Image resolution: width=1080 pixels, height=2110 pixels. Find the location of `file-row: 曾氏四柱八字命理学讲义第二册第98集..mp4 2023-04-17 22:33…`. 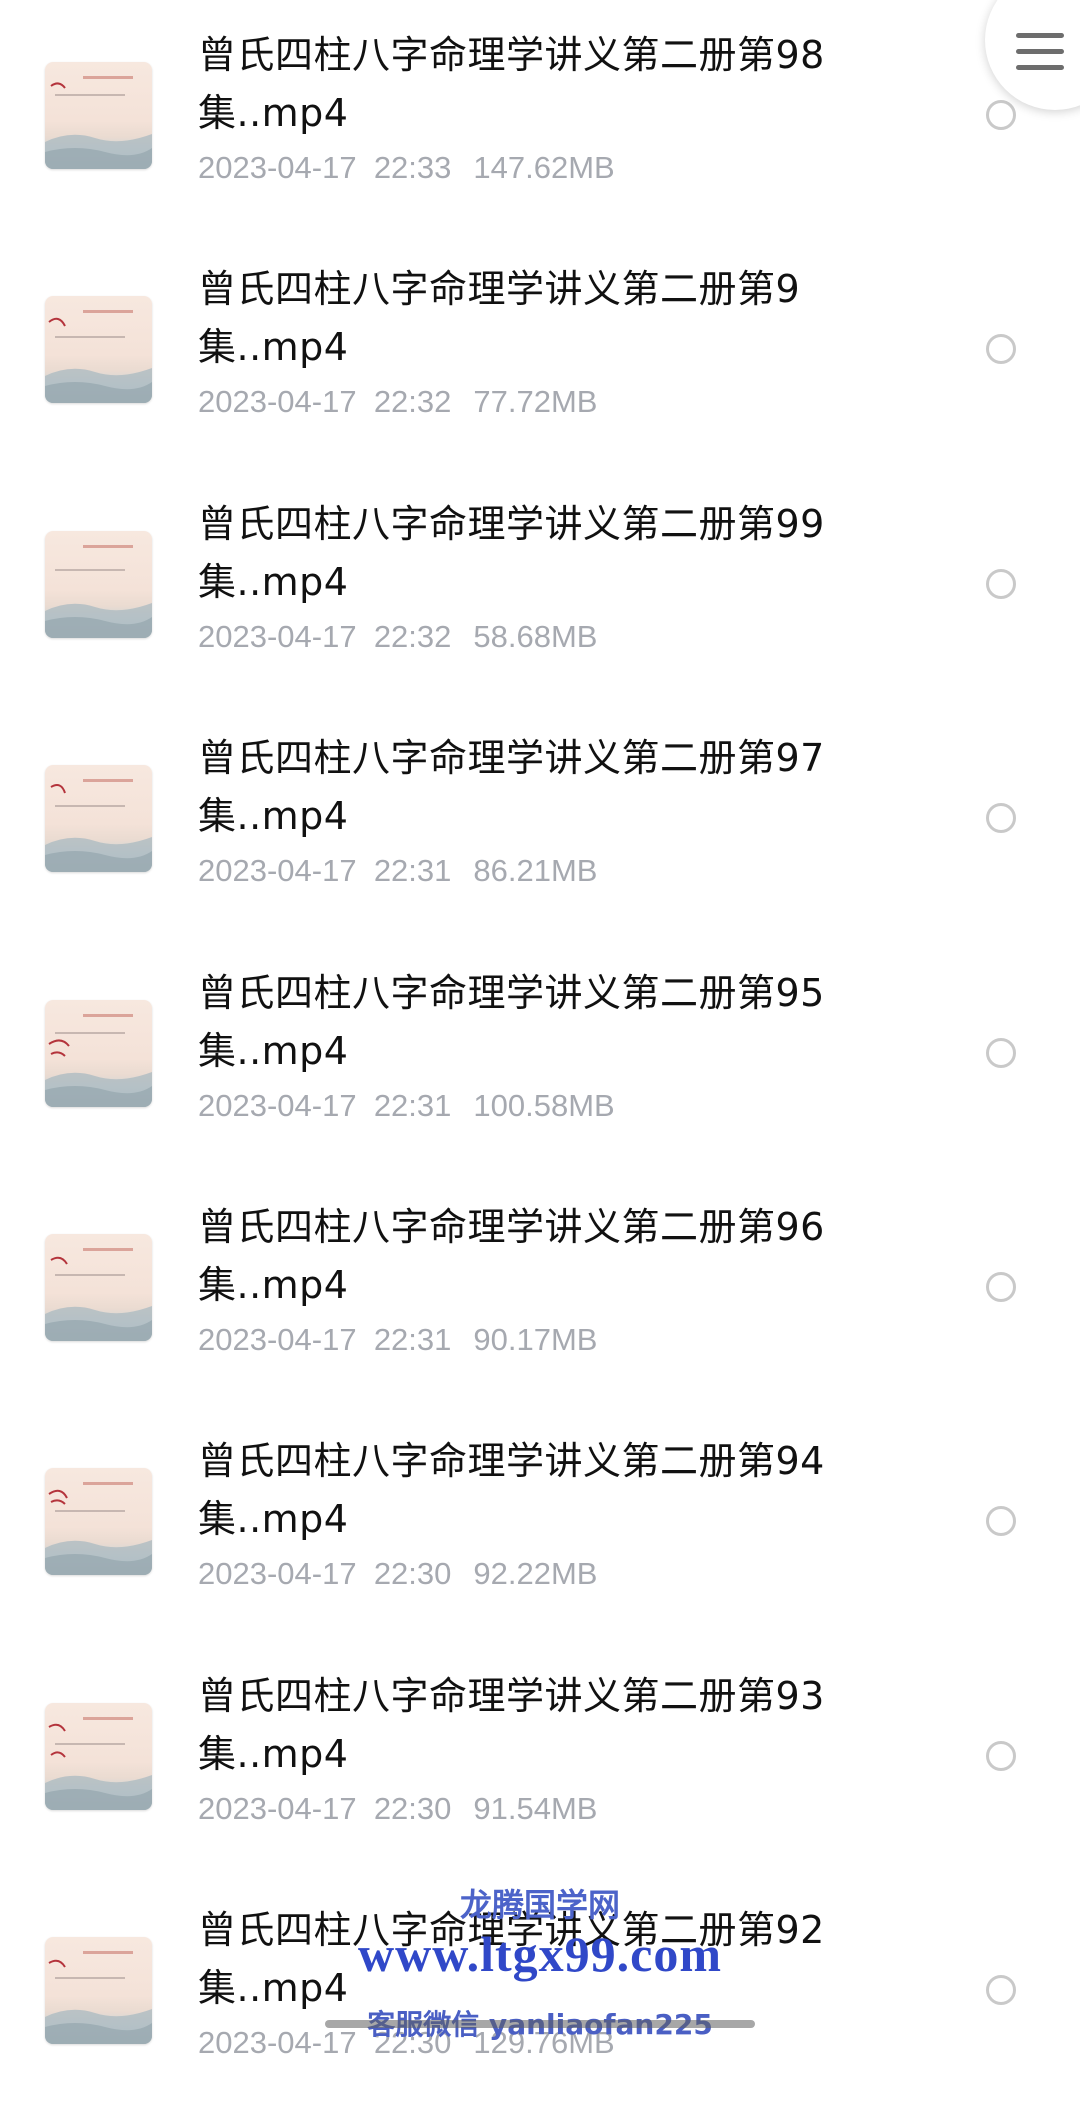

file-row: 曾氏四柱八字命理学讲义第二册第98集..mp4 2023-04-17 22:33… is located at coordinates (540, 117).